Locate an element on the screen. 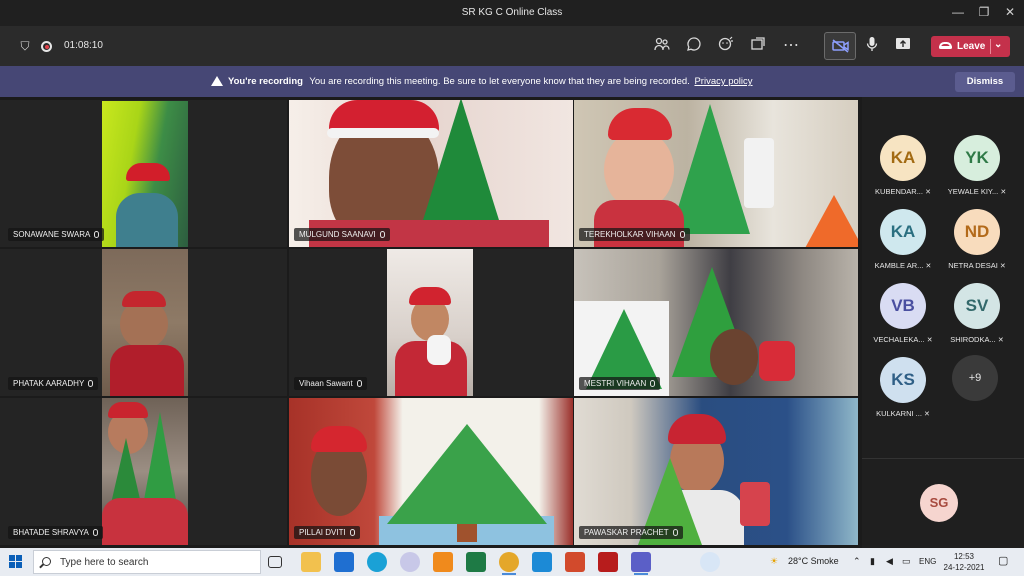 The width and height of the screenshot is (1024, 576). task-view-icon is located at coordinates (275, 562).